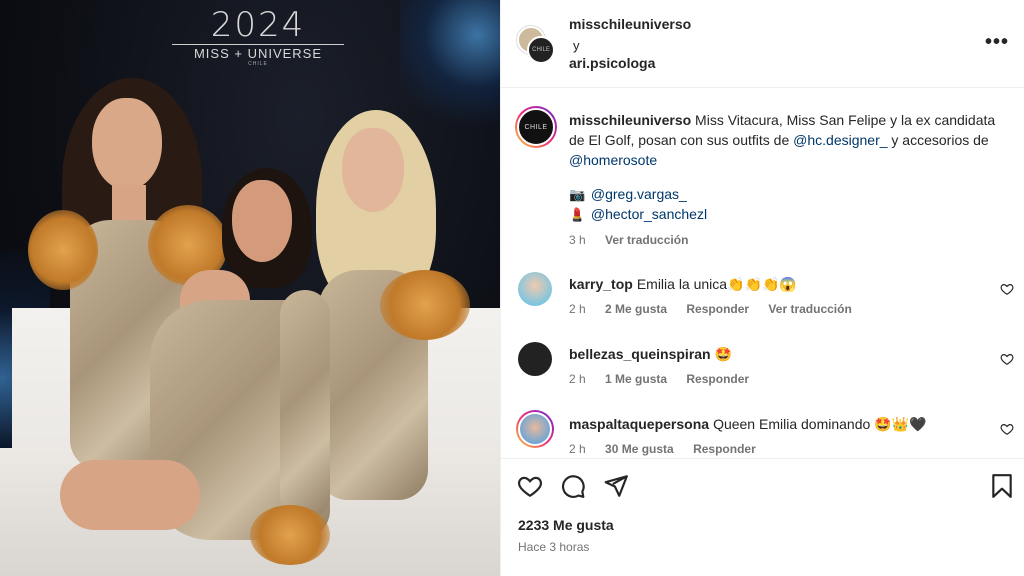 The height and width of the screenshot is (576, 1024). What do you see at coordinates (640, 354) in the screenshot?
I see `comment-username: bellezas_queinspiran` at bounding box center [640, 354].